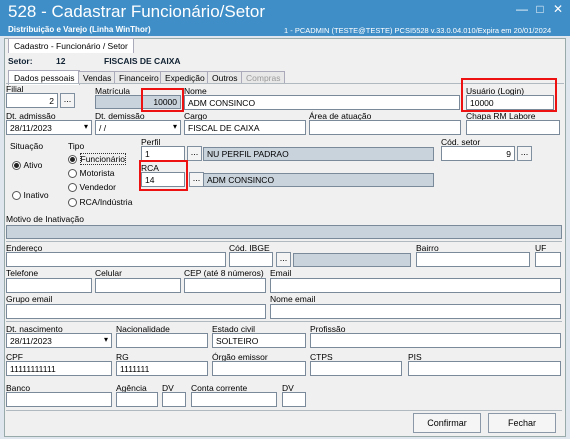  I want to click on dt-admissao-picker: 28/11/2023, so click(49, 127).